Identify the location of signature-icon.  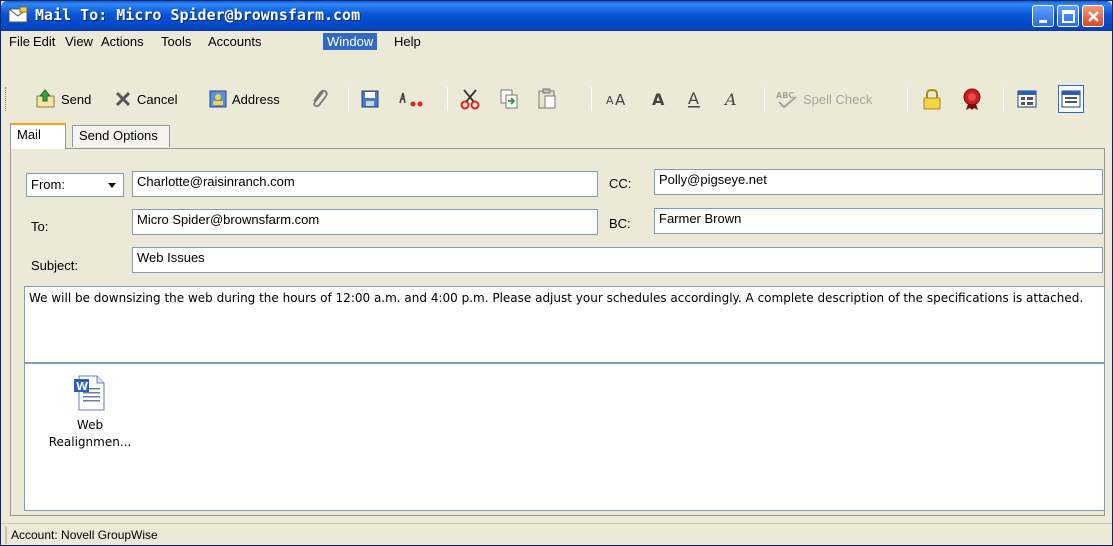
(411, 99).